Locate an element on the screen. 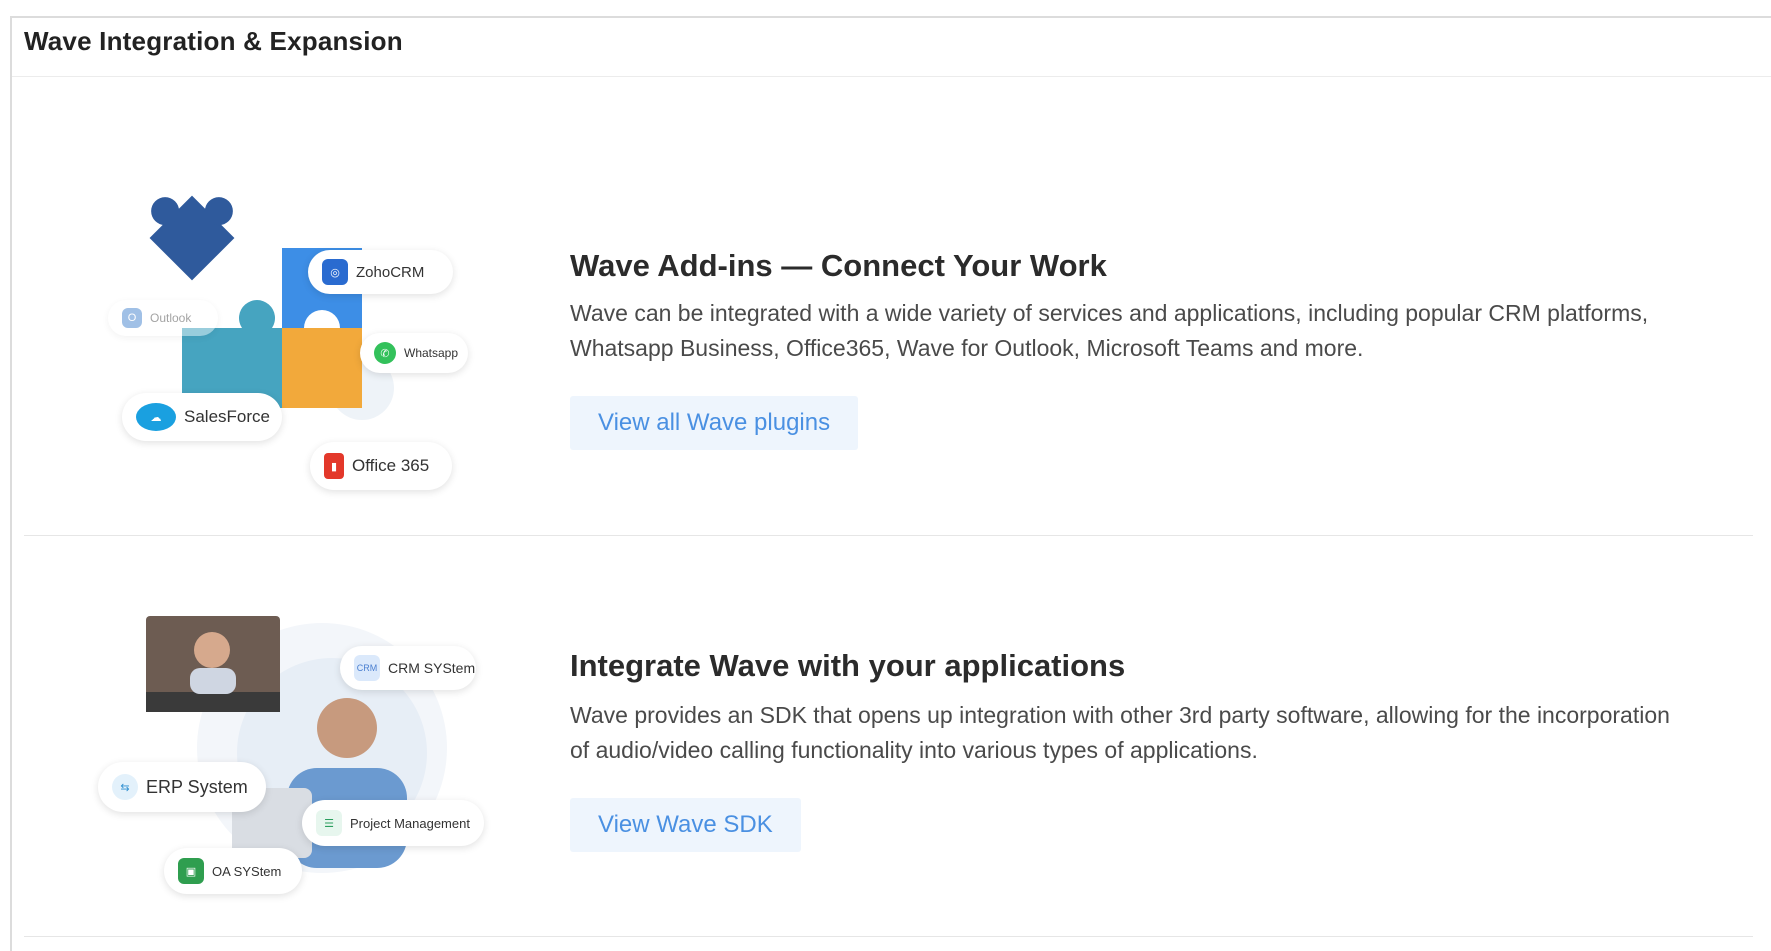 The height and width of the screenshot is (951, 1771). erp-chip: ⇆ ERP System is located at coordinates (182, 787).